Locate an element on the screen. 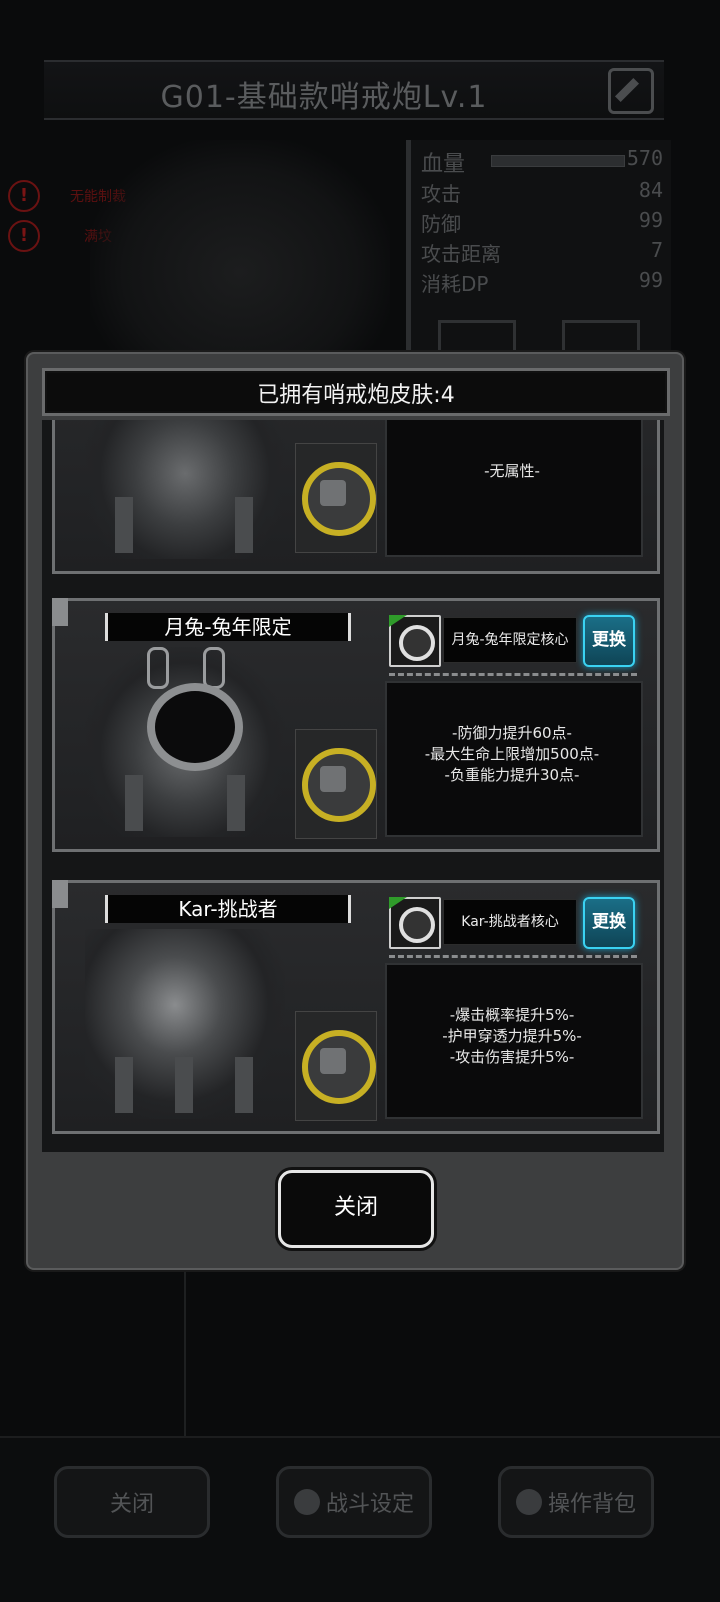 The height and width of the screenshot is (1602, 720). stat-dp-cost: 消耗DP 99 is located at coordinates (542, 282).